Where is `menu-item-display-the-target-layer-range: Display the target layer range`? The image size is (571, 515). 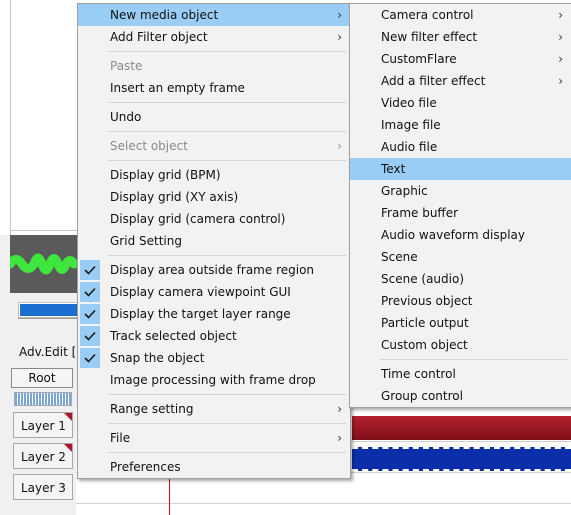 menu-item-display-the-target-layer-range: Display the target layer range is located at coordinates (214, 314).